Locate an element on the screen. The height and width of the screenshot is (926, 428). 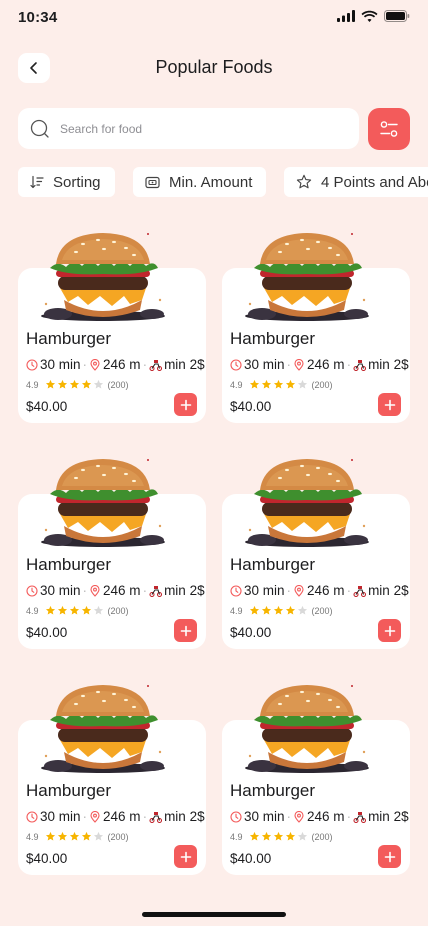
chip-min-amount: Min. Amount is located at coordinates (200, 182).